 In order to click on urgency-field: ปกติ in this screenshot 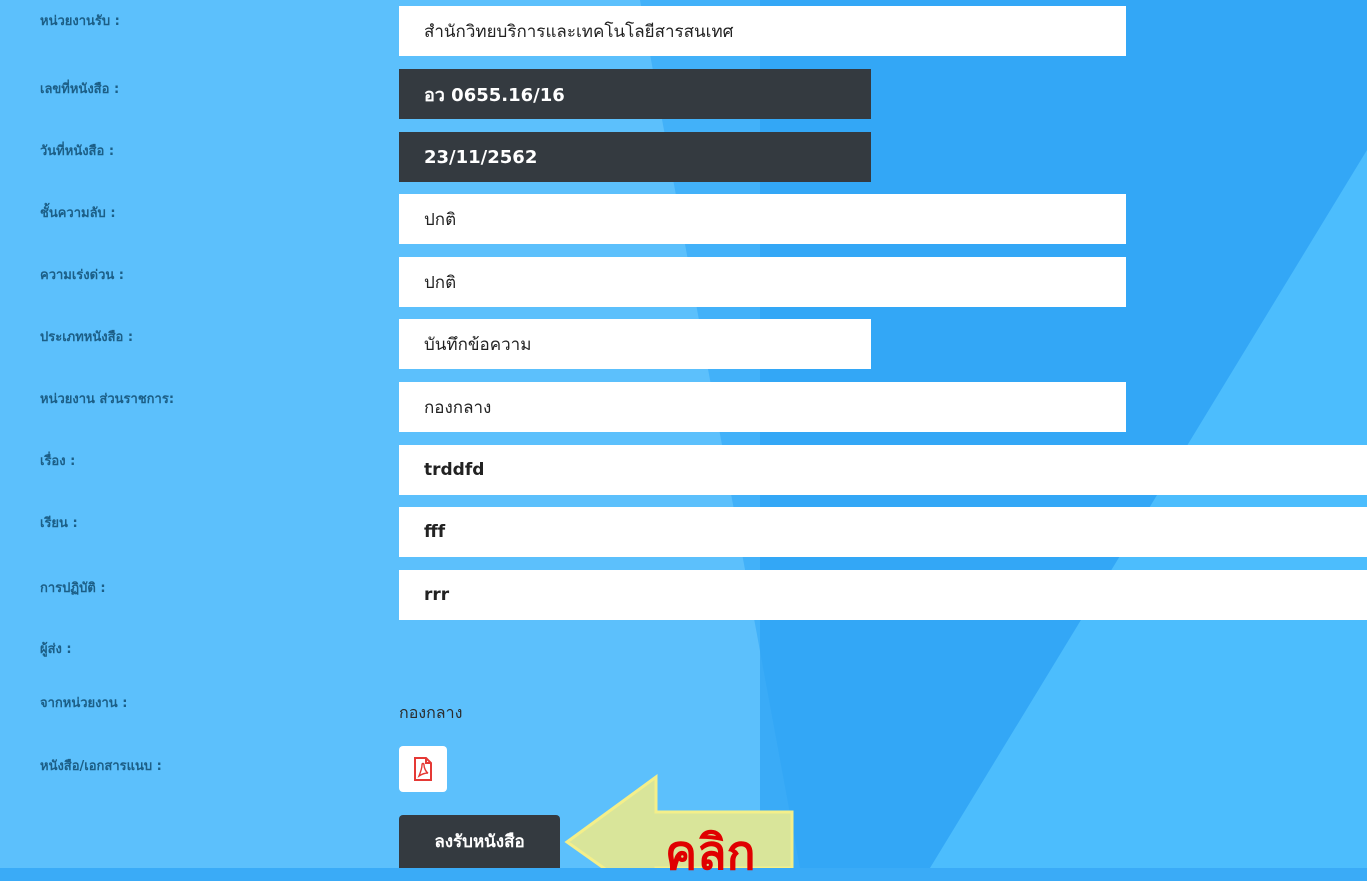, I will do `click(762, 282)`.